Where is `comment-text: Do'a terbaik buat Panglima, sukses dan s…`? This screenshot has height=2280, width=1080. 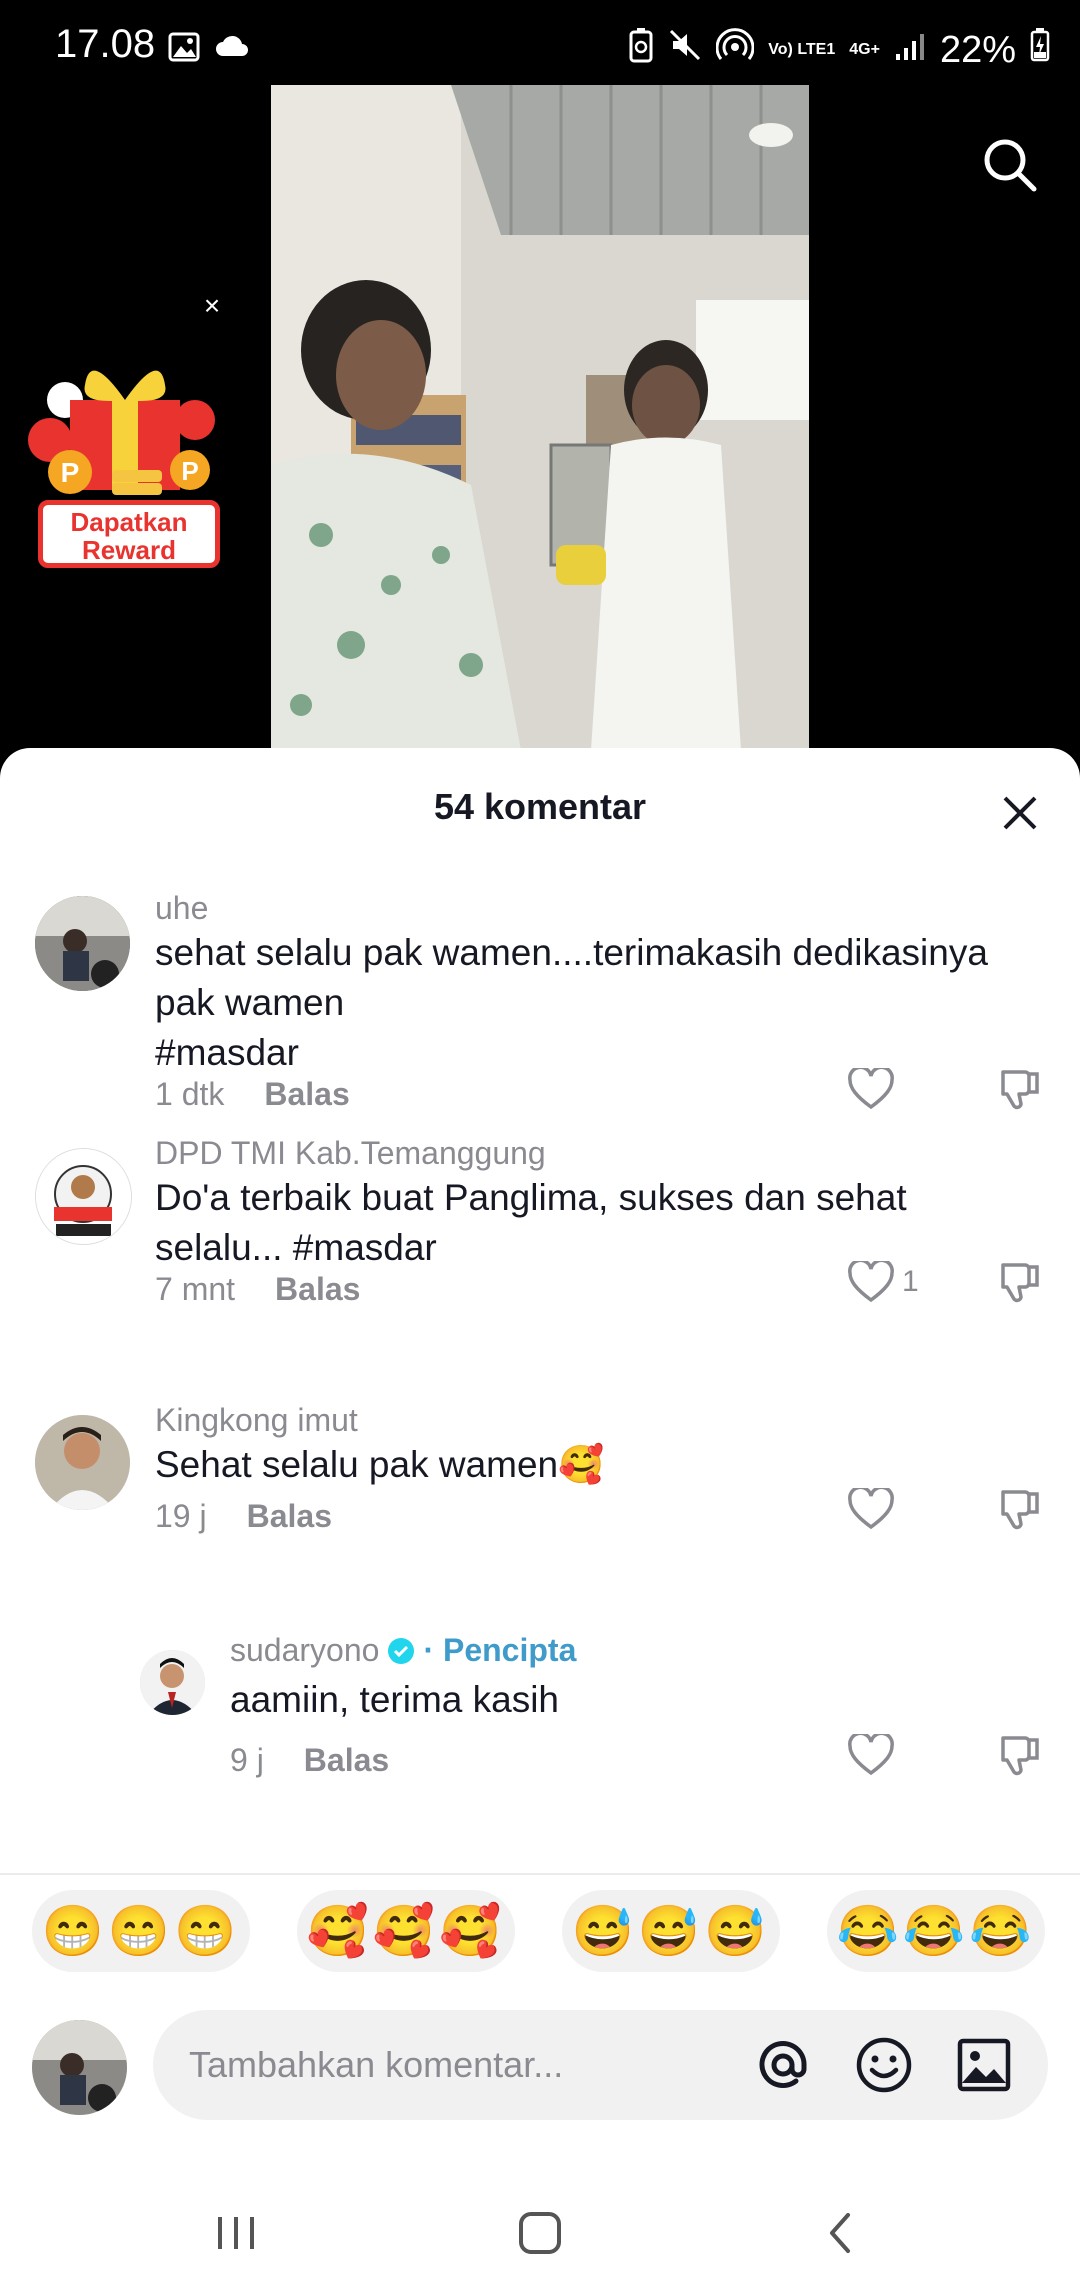
comment-text: Do'a terbaik buat Panglima, sukses dan s… is located at coordinates (531, 1222).